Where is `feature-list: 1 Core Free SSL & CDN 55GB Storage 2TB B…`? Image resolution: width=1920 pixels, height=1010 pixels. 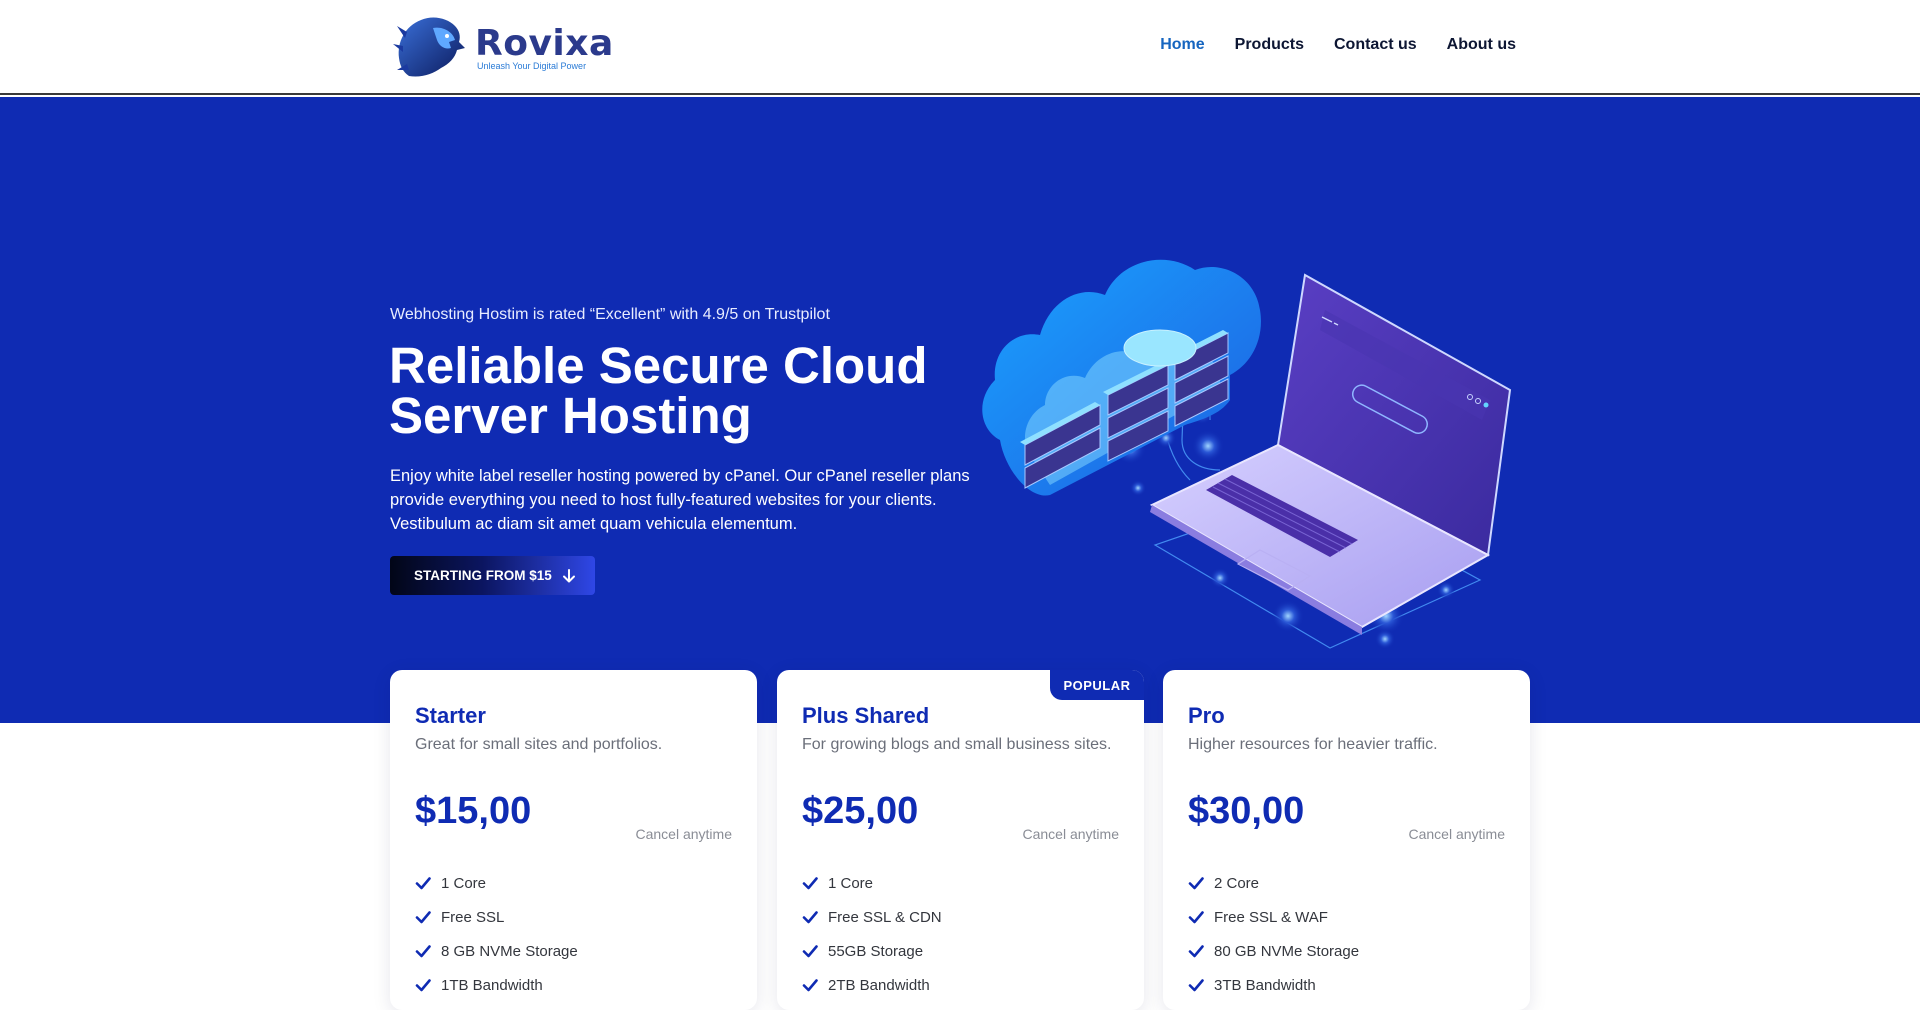 feature-list: 1 Core Free SSL & CDN 55GB Storage 2TB B… is located at coordinates (872, 934).